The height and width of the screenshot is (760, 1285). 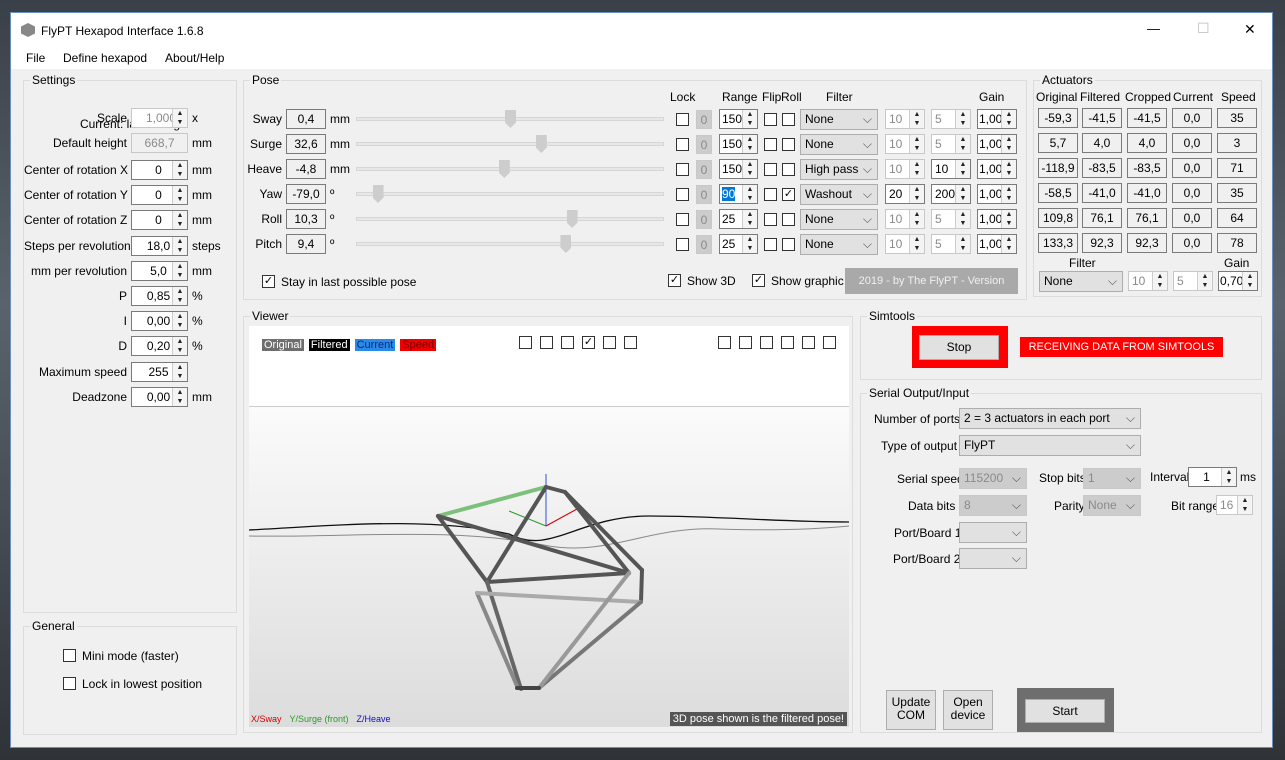 What do you see at coordinates (839, 169) in the screenshot?
I see `filter-select: High pass E ⌵` at bounding box center [839, 169].